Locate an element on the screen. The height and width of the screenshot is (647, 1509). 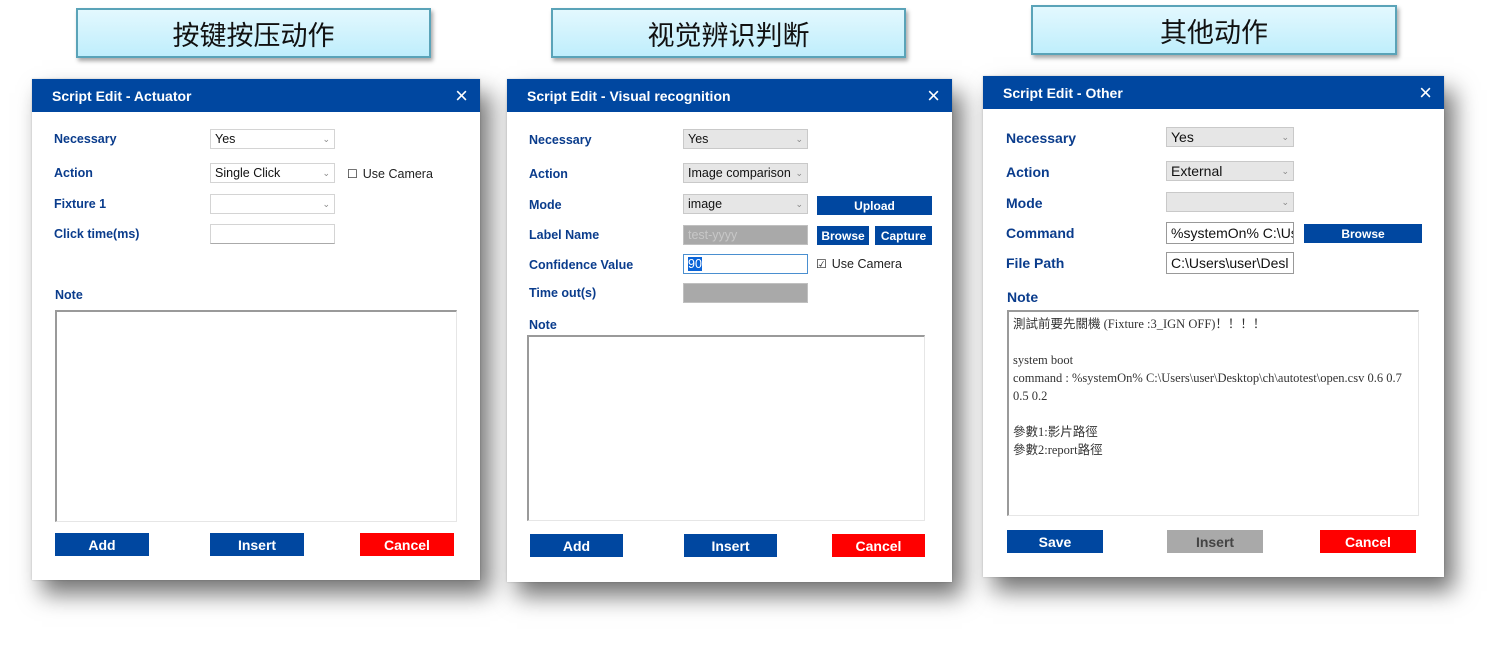
capture-button: Capture is located at coordinates (903, 235).